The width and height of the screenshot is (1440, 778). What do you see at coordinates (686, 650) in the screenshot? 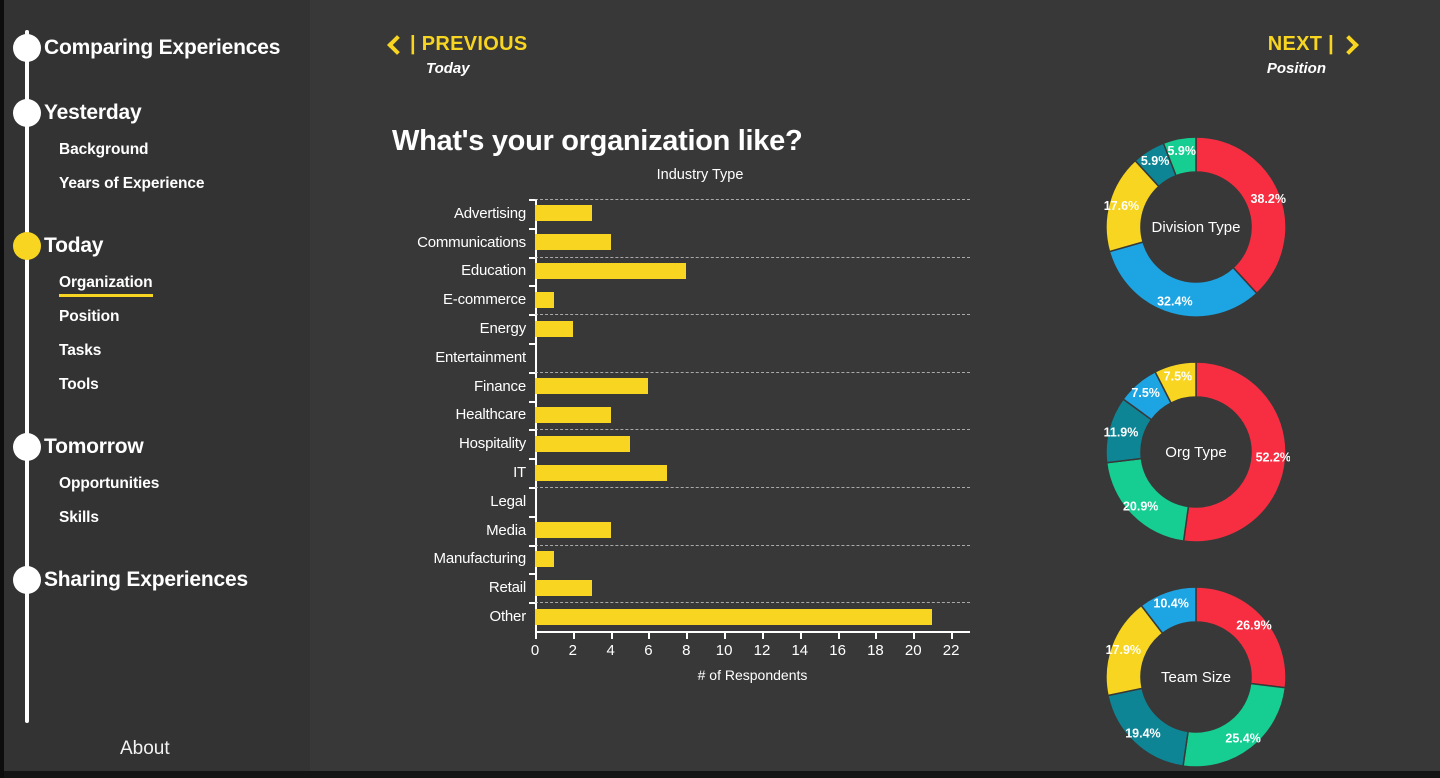
I see `x-axis-tick-label: 8` at bounding box center [686, 650].